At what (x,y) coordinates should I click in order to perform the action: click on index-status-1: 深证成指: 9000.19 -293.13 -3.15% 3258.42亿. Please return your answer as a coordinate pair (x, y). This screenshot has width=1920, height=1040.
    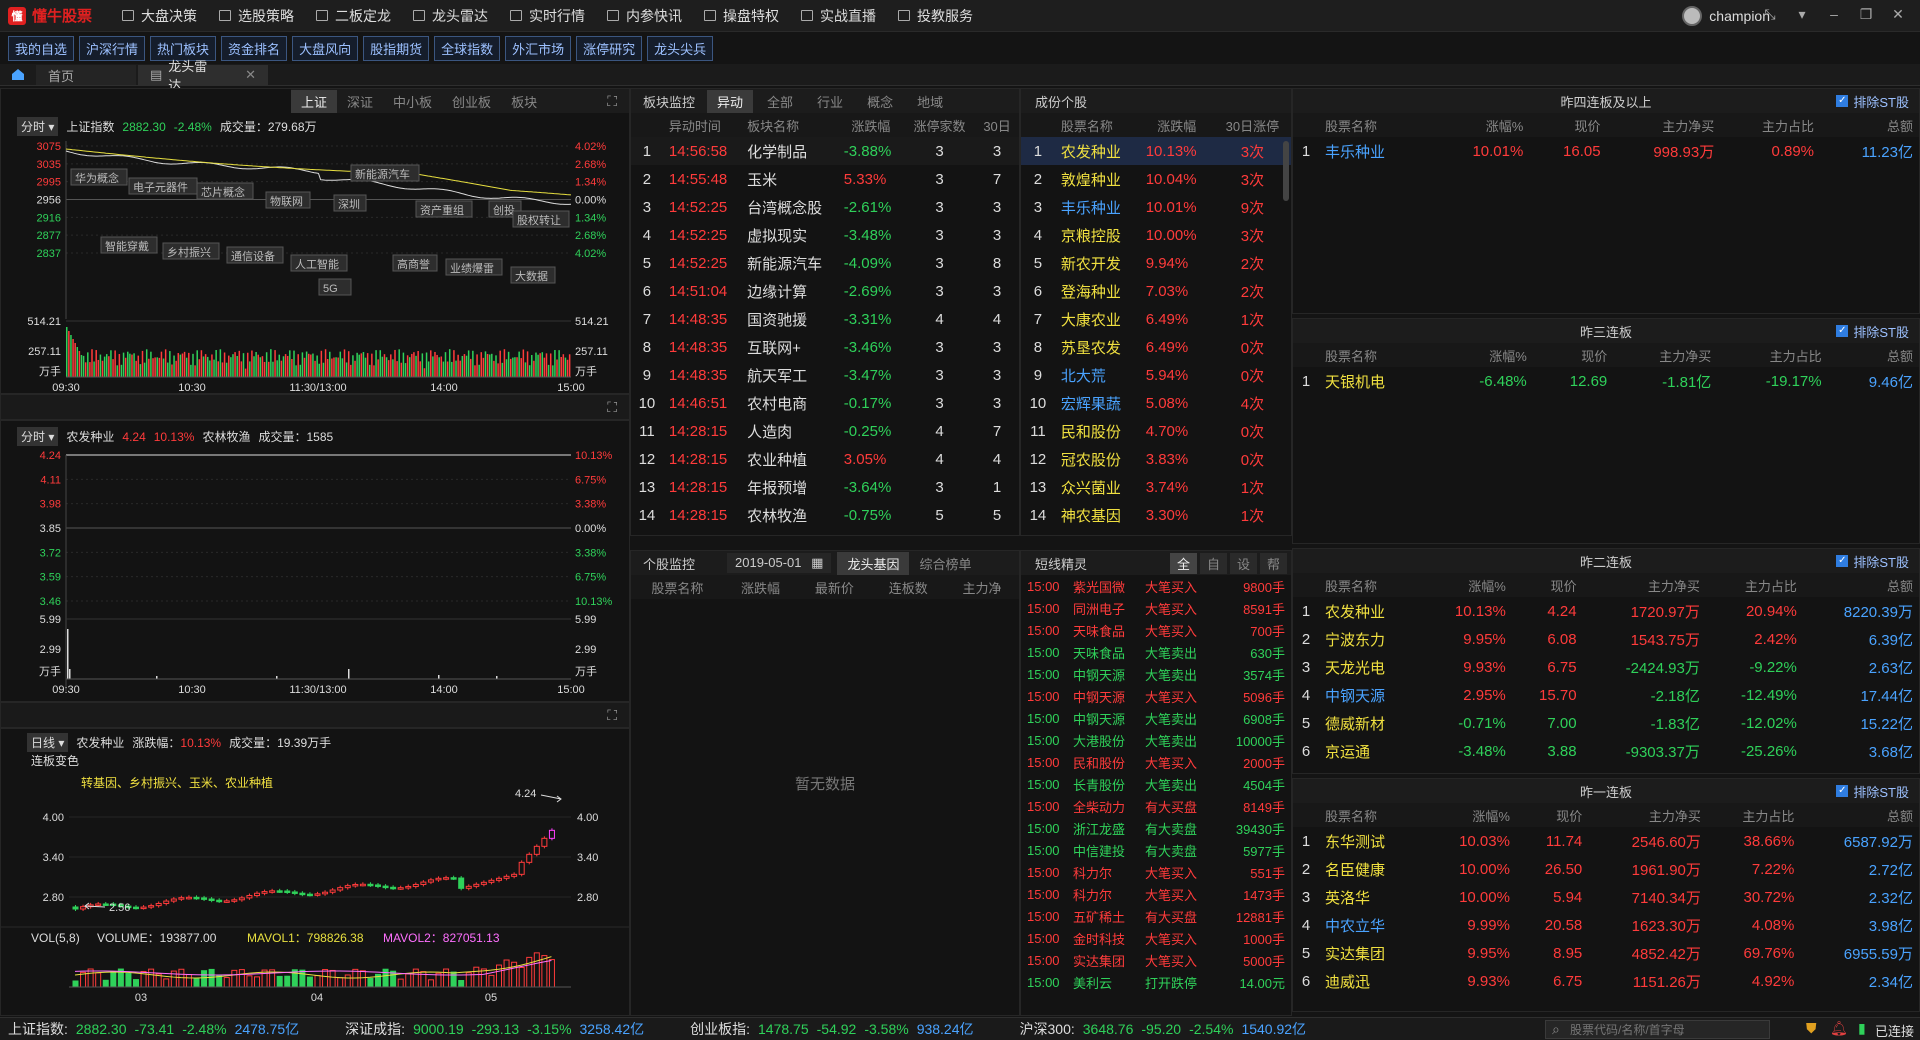
    Looking at the image, I should click on (498, 1029).